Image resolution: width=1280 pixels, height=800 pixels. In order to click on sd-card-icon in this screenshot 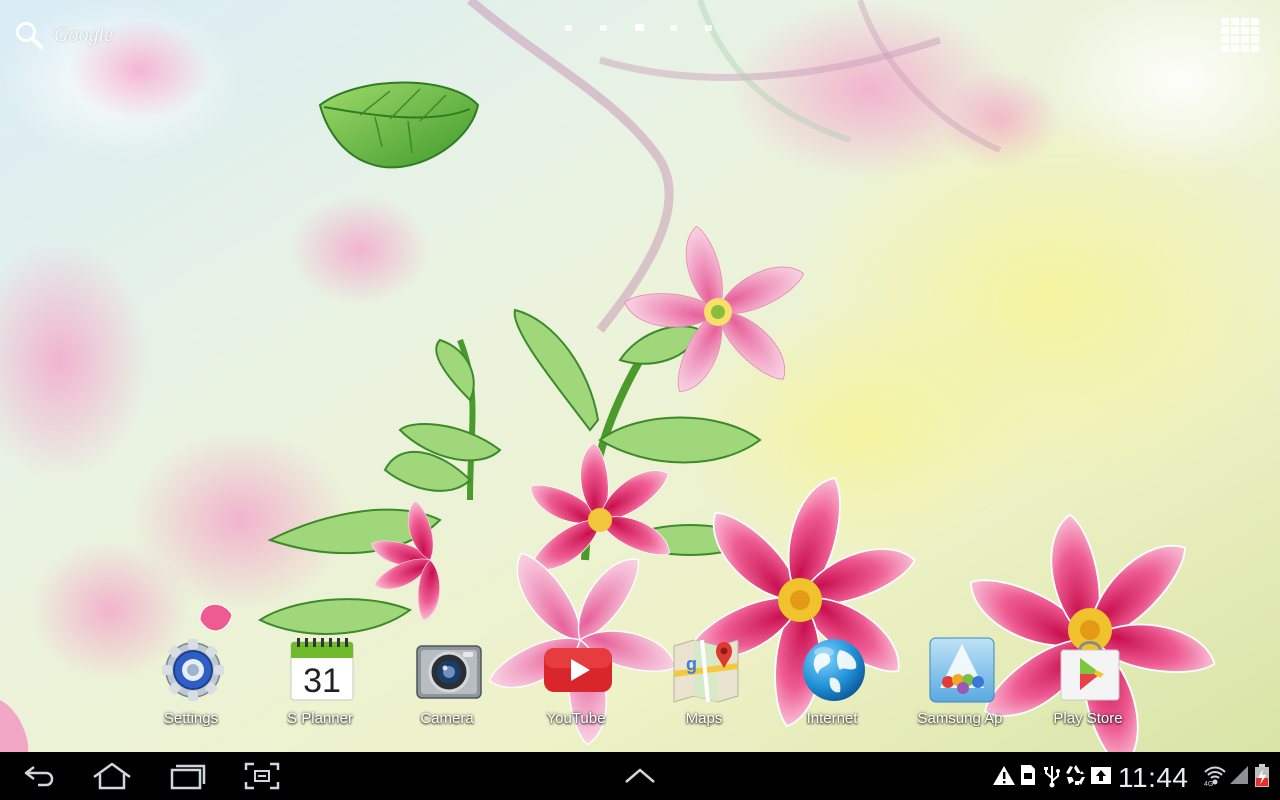, I will do `click(1028, 775)`.